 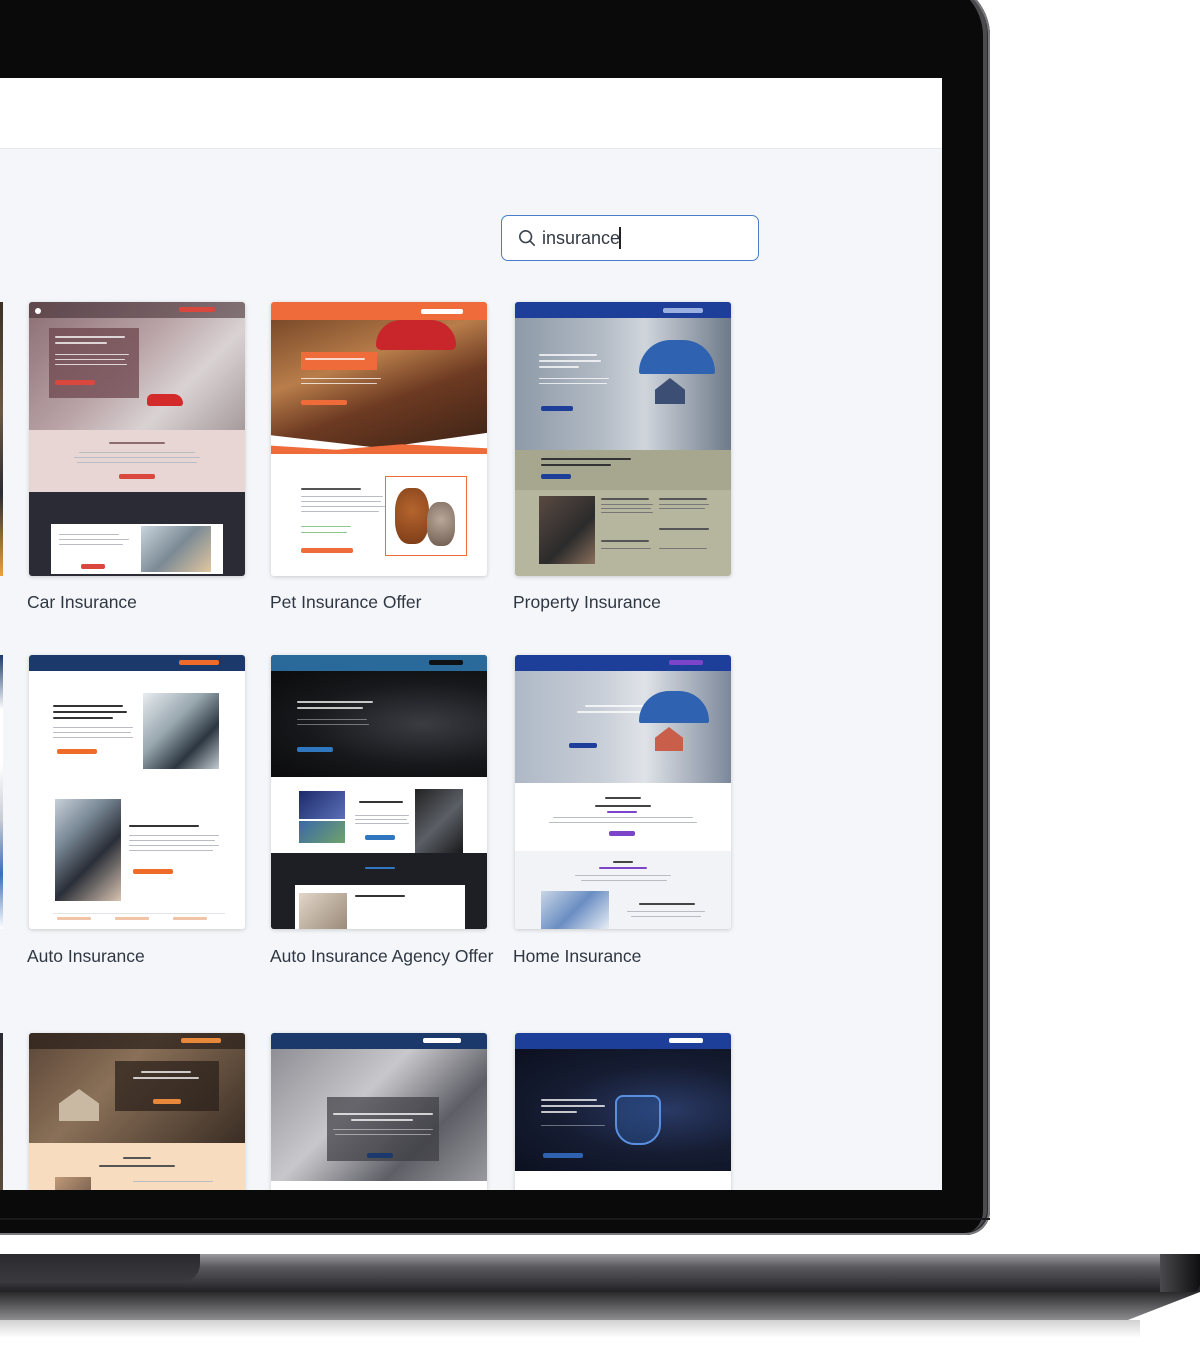 I want to click on toy-car-icon, so click(x=165, y=400).